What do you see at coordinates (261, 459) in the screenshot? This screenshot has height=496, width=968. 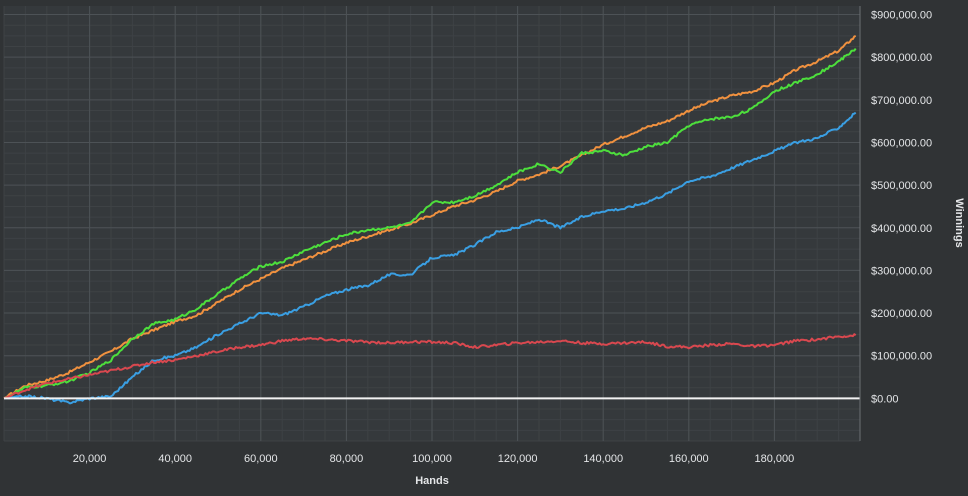 I see `x-tick-label: 60,000` at bounding box center [261, 459].